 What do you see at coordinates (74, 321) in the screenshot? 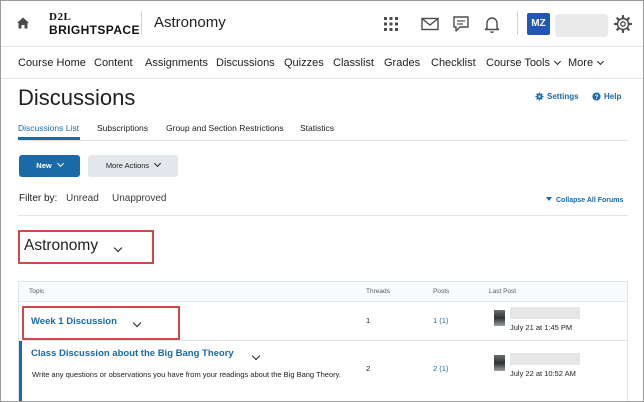
I see `topic-link: Week 1 Discussion` at bounding box center [74, 321].